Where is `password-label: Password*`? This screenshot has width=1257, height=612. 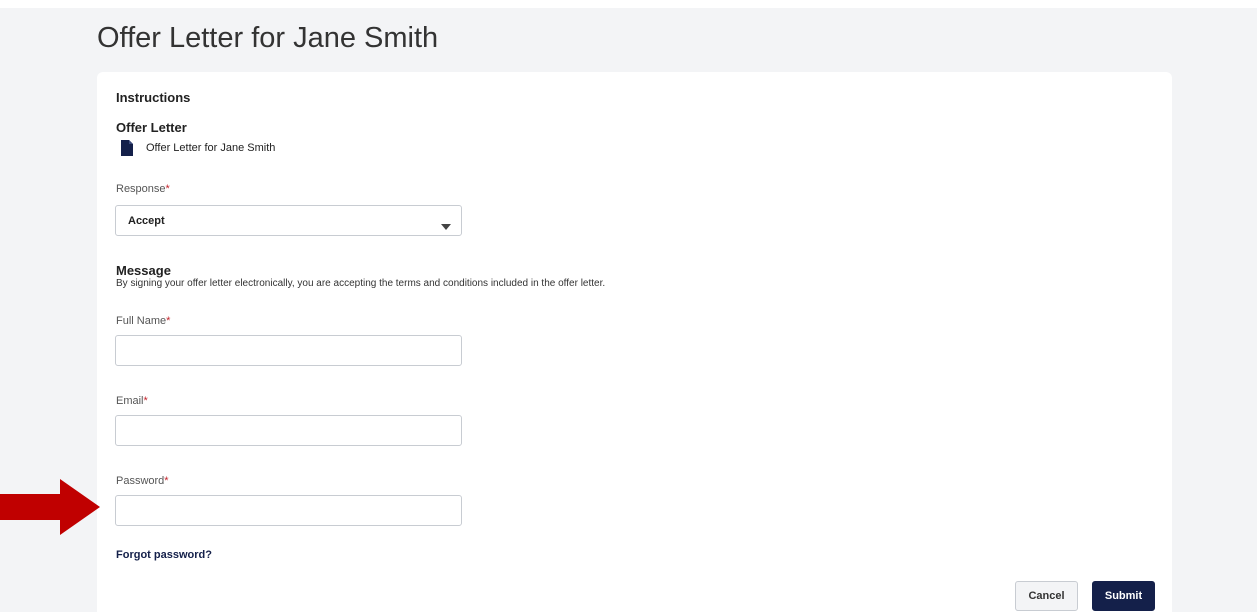
password-label: Password* is located at coordinates (142, 481).